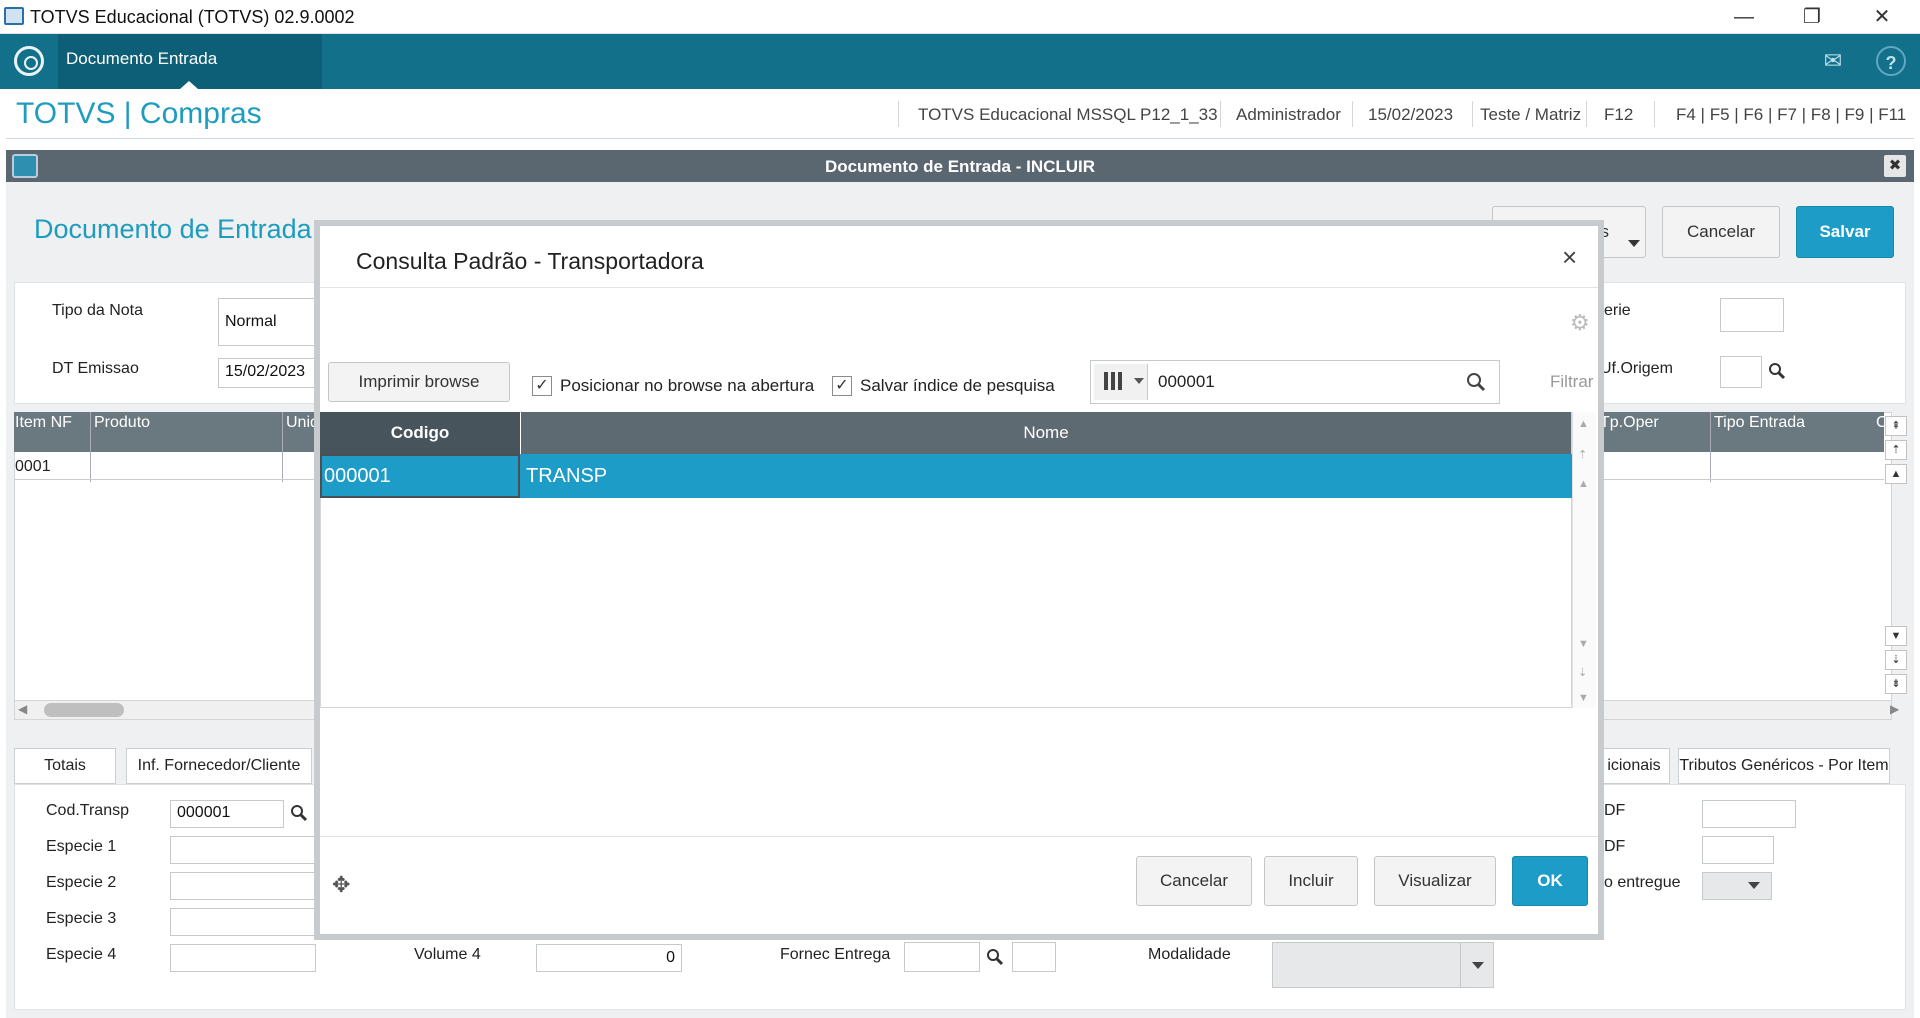  I want to click on especie2-label: Especie 2, so click(81, 882).